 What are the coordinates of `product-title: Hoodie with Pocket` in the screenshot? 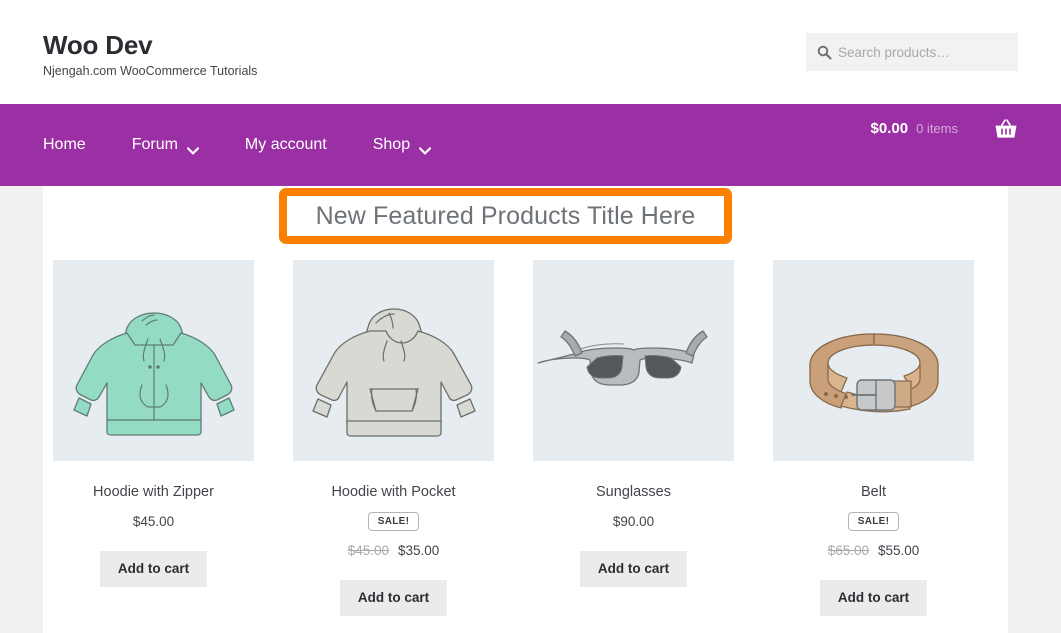 It's located at (393, 492).